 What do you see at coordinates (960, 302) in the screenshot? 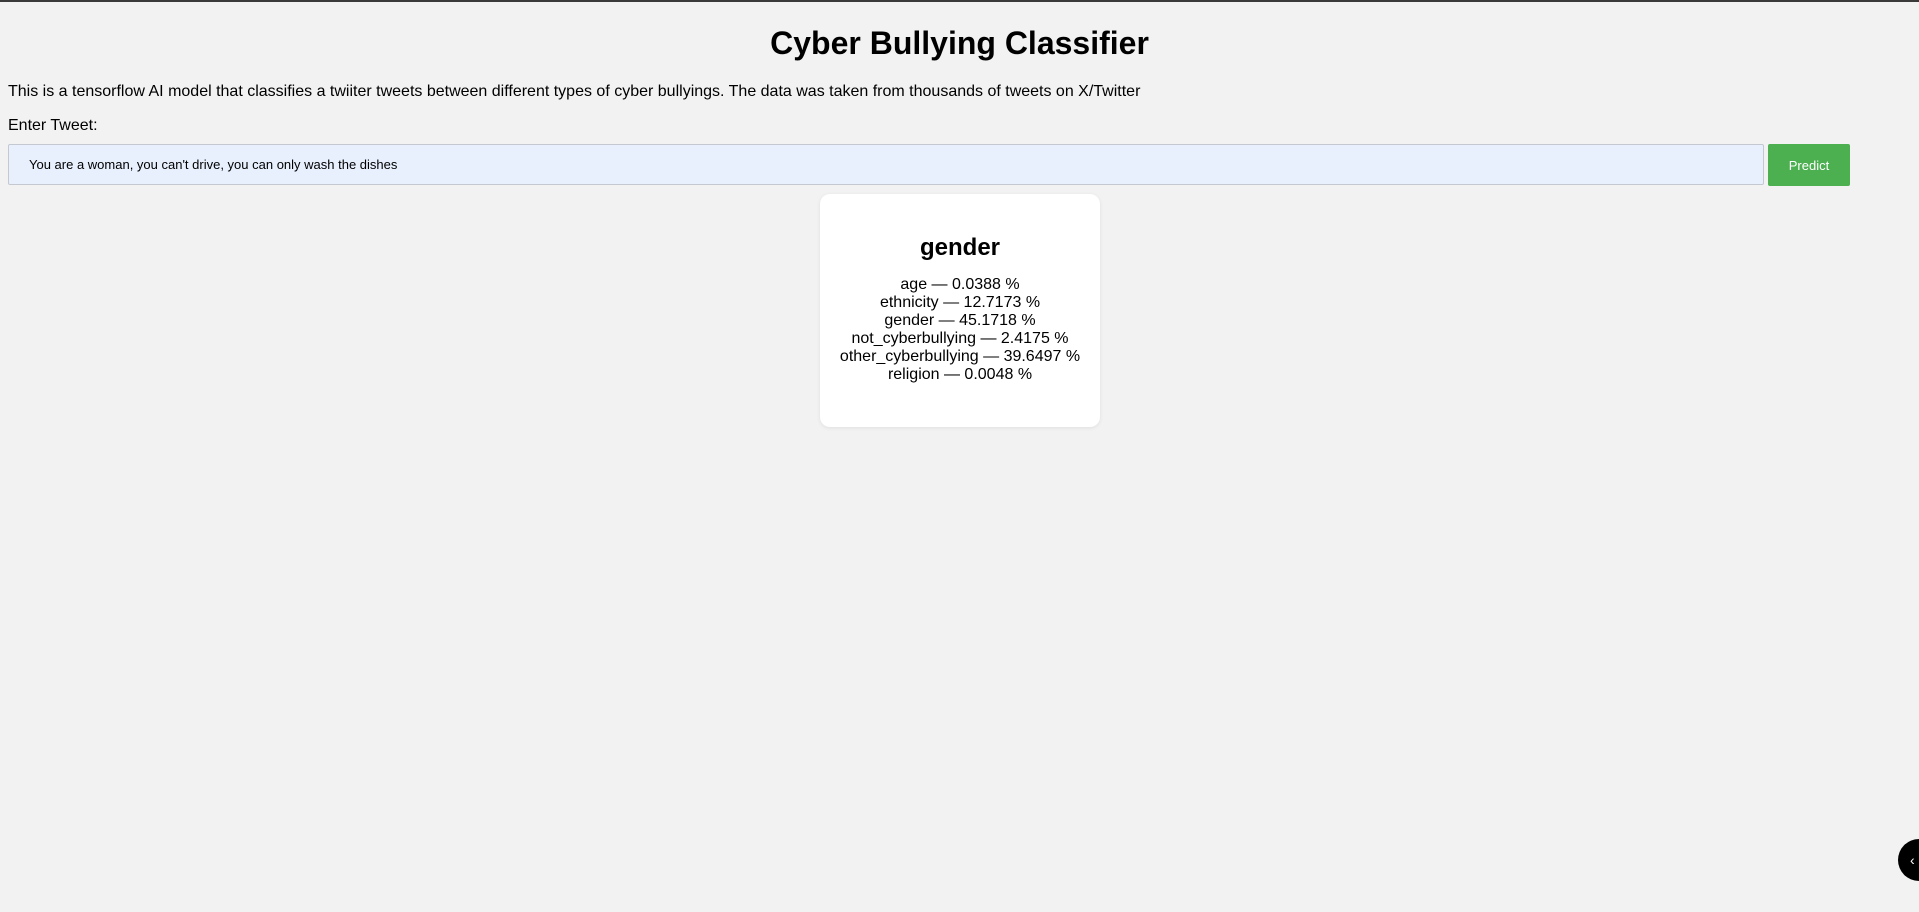
I see `probability-item-ethnicity: ethnicity — 12.7173 %` at bounding box center [960, 302].